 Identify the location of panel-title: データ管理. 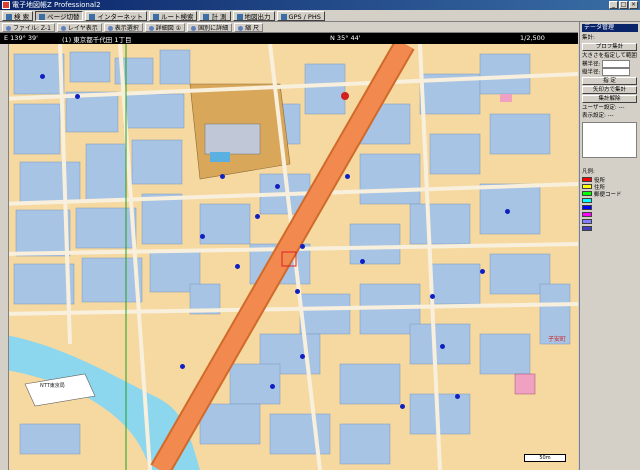
(610, 28).